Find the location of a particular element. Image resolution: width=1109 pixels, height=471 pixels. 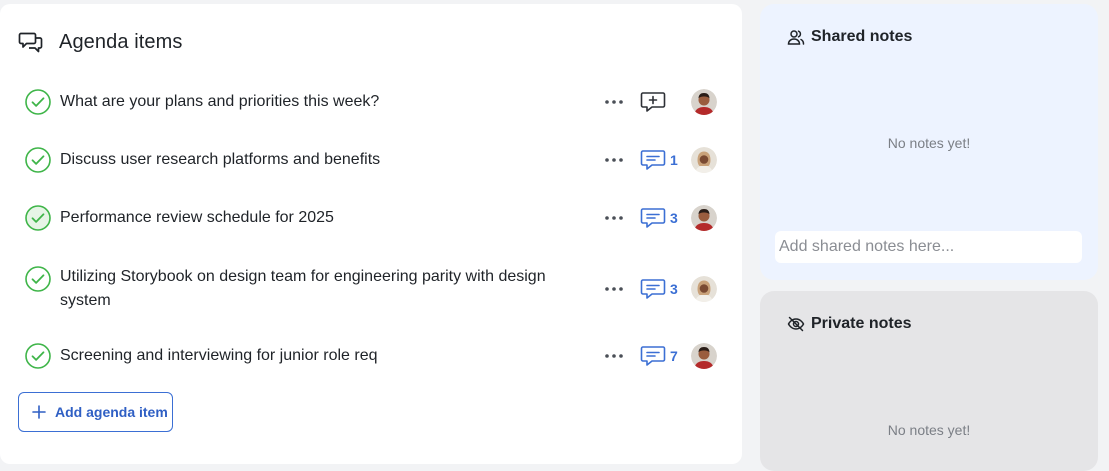

shared-notes-empty: No notes yet! is located at coordinates (929, 143).